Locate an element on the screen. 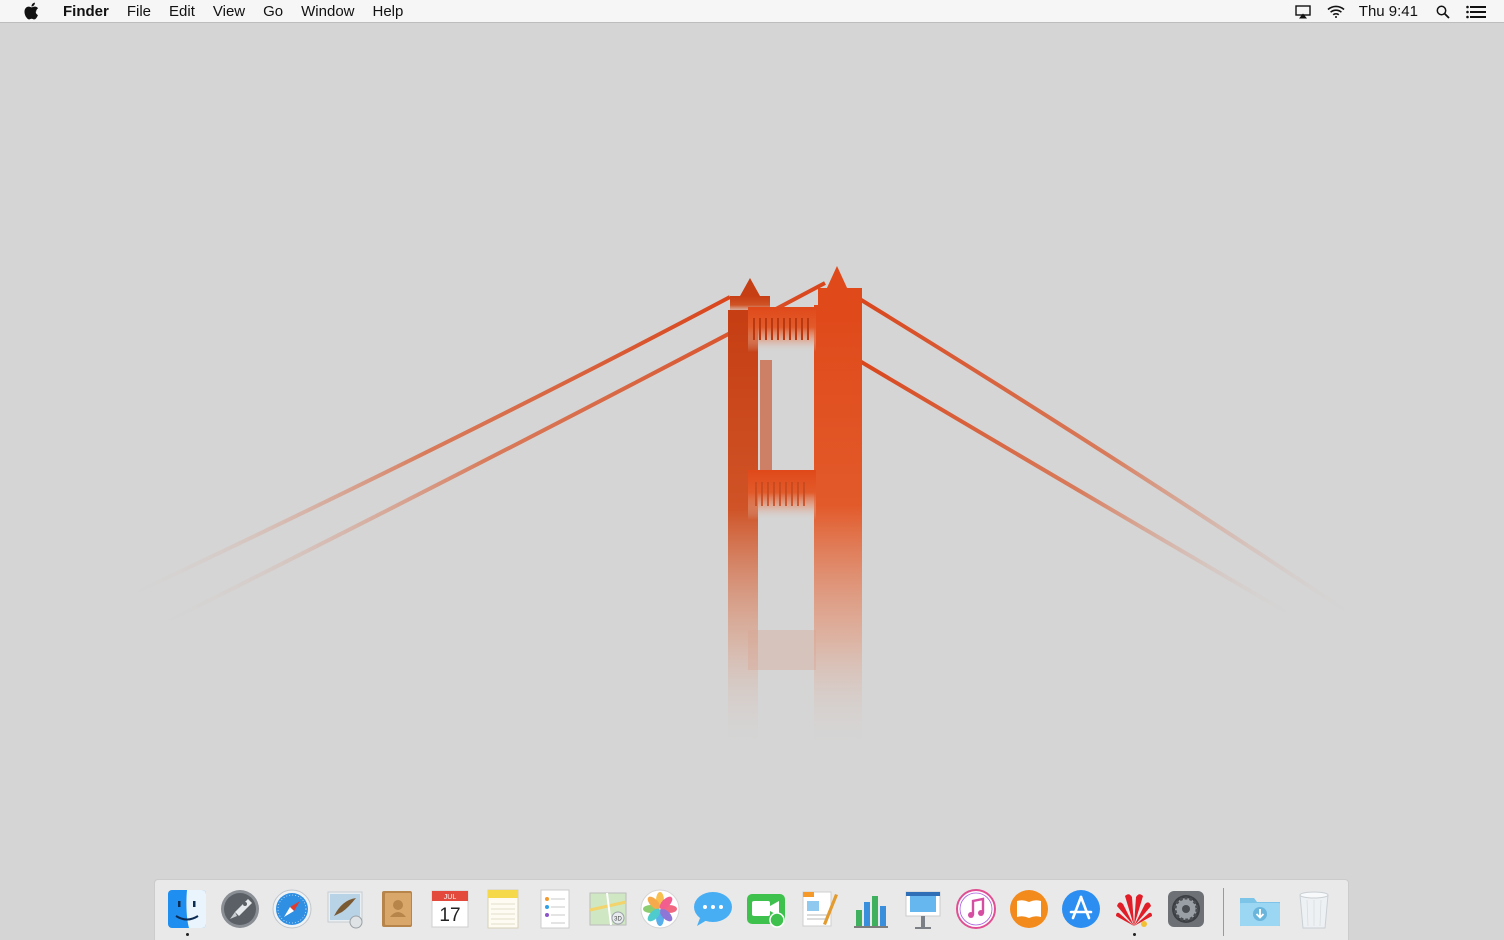 This screenshot has width=1504, height=940. menu-window: Window is located at coordinates (327, 11).